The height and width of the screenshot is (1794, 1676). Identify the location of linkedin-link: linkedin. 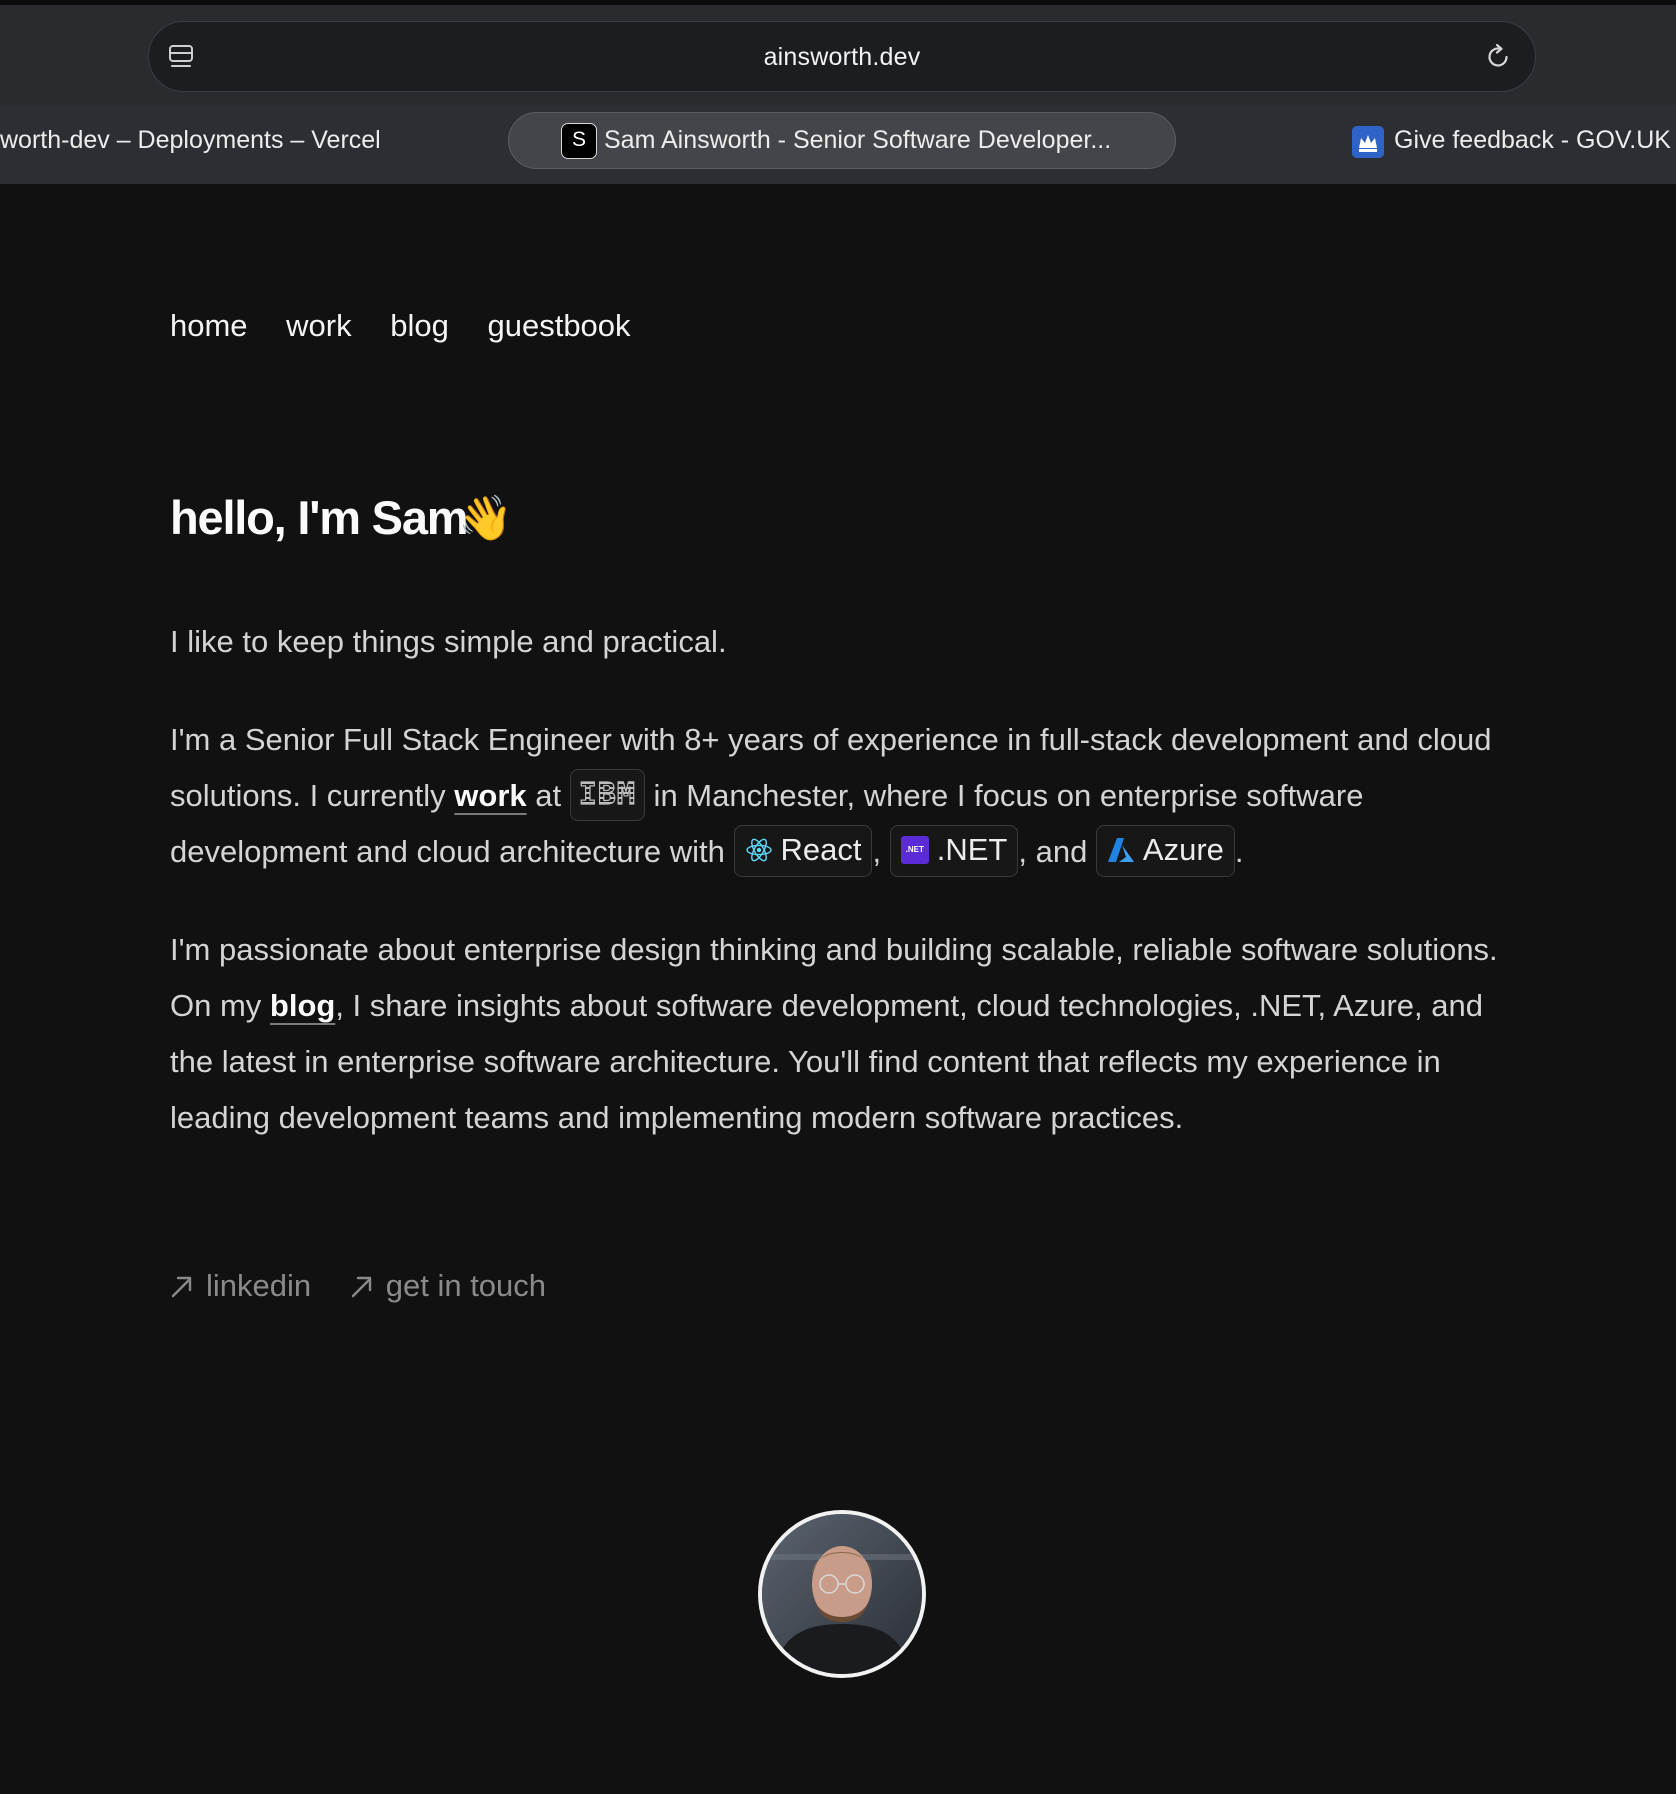
(240, 1285).